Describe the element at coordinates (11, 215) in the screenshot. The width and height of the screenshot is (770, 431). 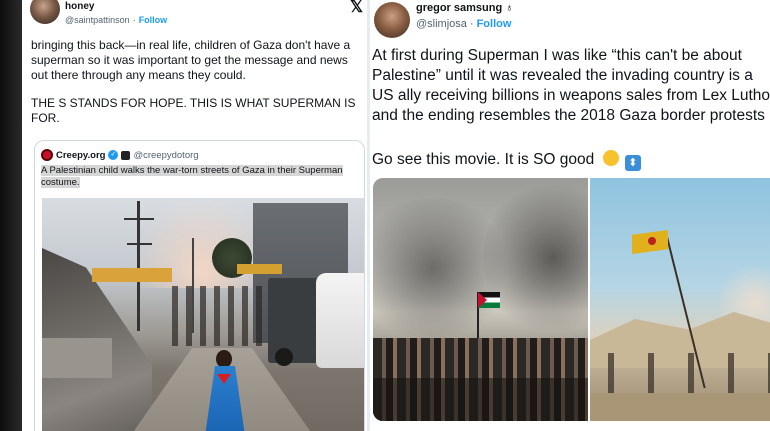
I see `background-strip` at that location.